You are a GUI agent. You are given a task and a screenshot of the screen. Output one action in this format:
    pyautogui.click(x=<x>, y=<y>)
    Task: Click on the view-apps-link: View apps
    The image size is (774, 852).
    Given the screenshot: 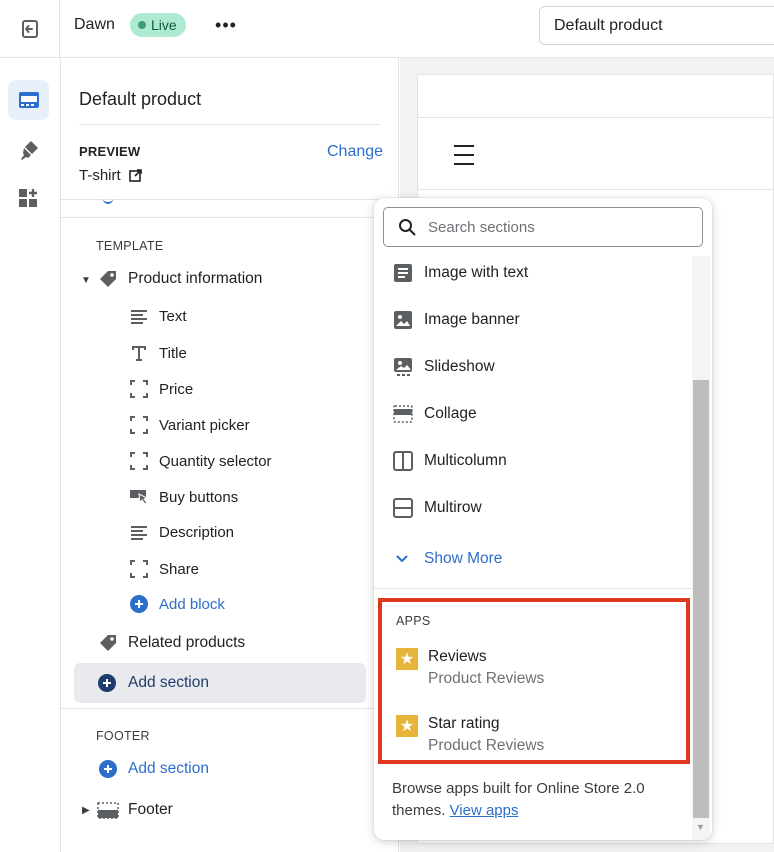 What is the action you would take?
    pyautogui.click(x=484, y=810)
    